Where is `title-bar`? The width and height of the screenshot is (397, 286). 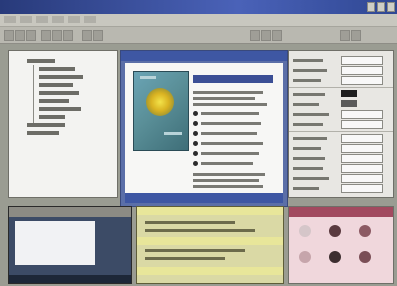
title-bar is located at coordinates (198, 7).